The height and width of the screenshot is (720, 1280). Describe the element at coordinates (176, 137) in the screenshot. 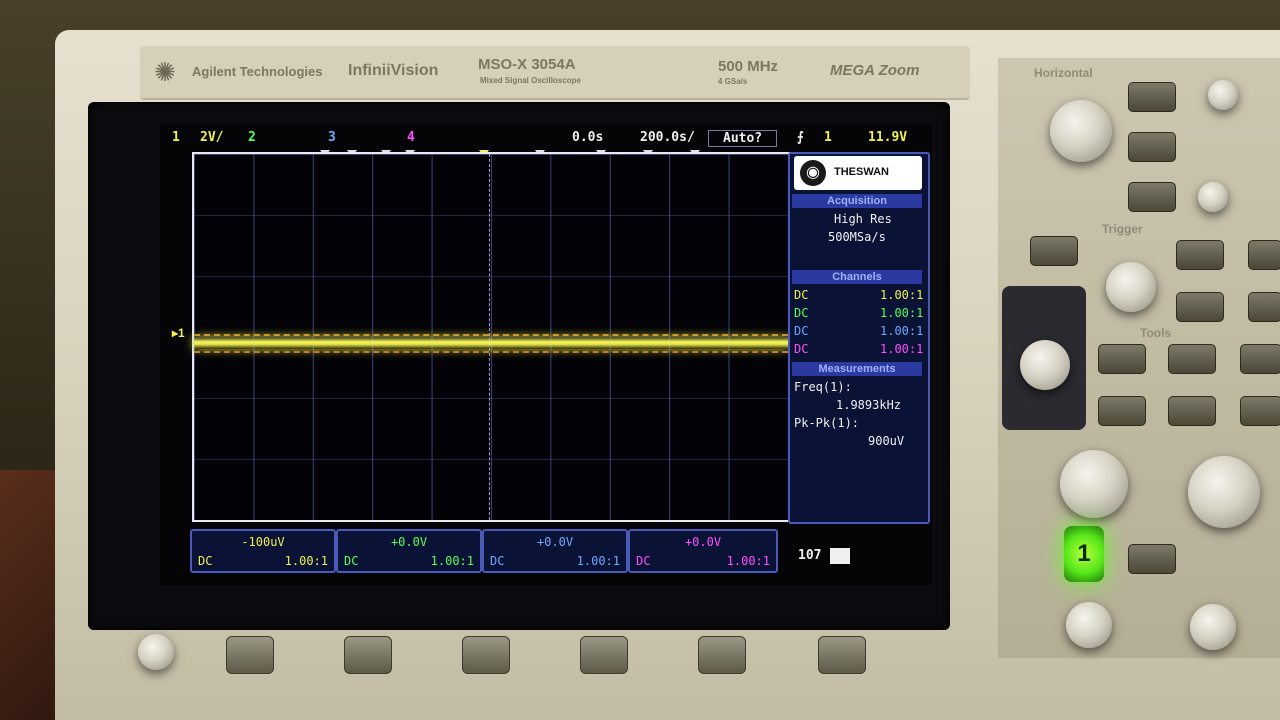

I see `status-ch1-number: 1` at that location.